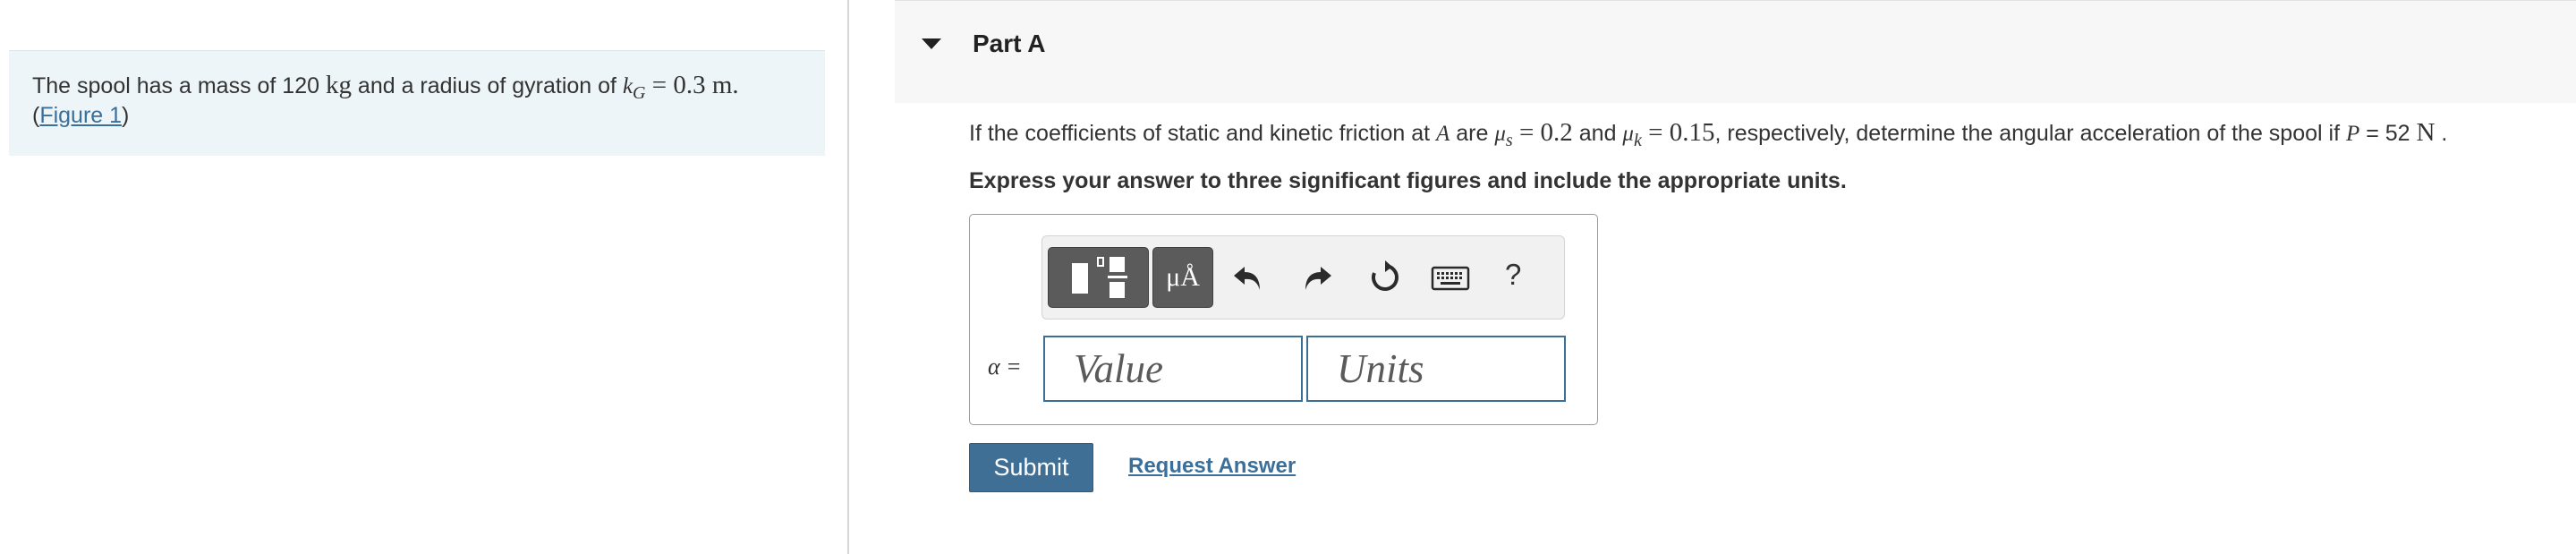  What do you see at coordinates (1597, 133) in the screenshot?
I see `question-text-part: and` at bounding box center [1597, 133].